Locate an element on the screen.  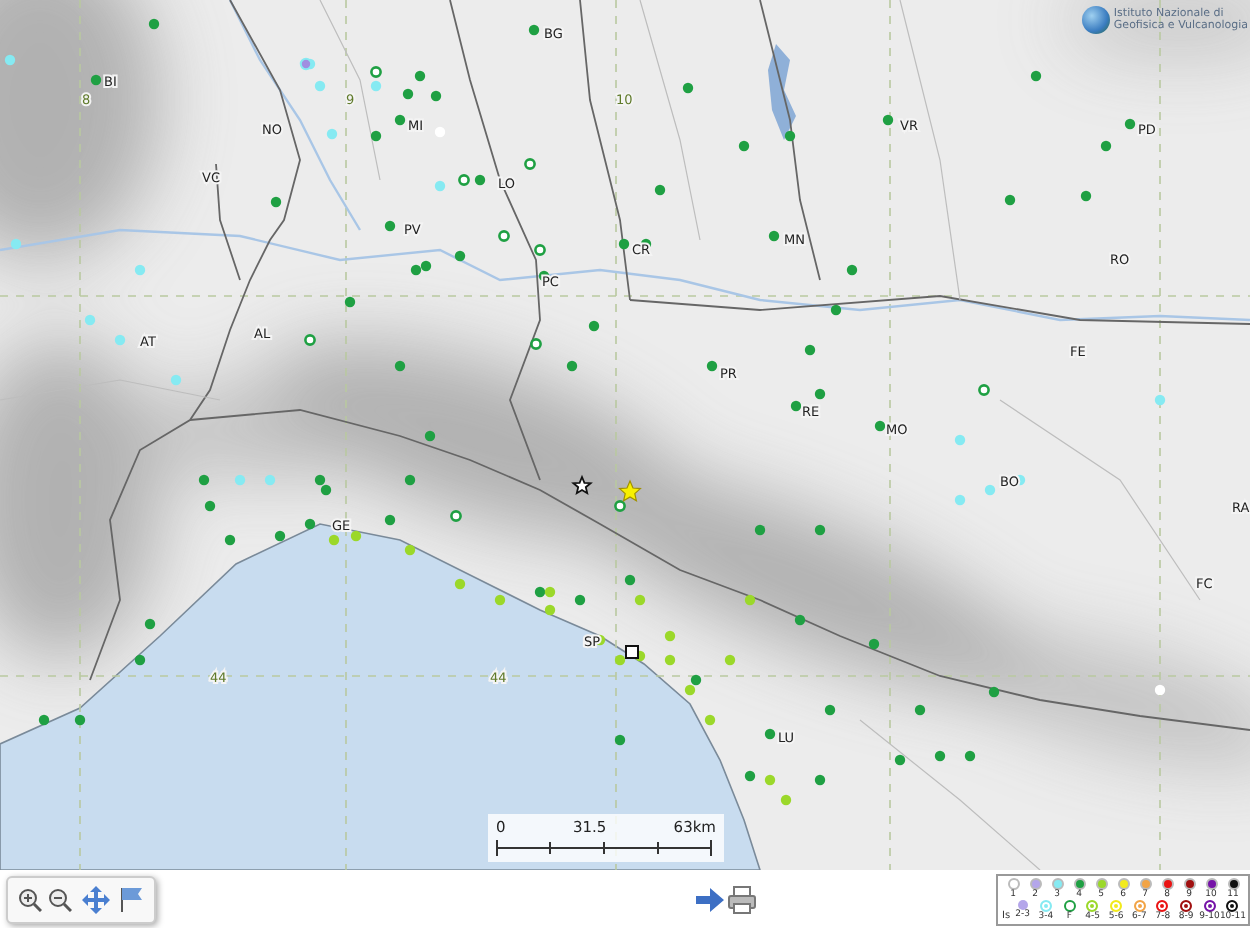
zoom-out-icon is located at coordinates (60, 899).